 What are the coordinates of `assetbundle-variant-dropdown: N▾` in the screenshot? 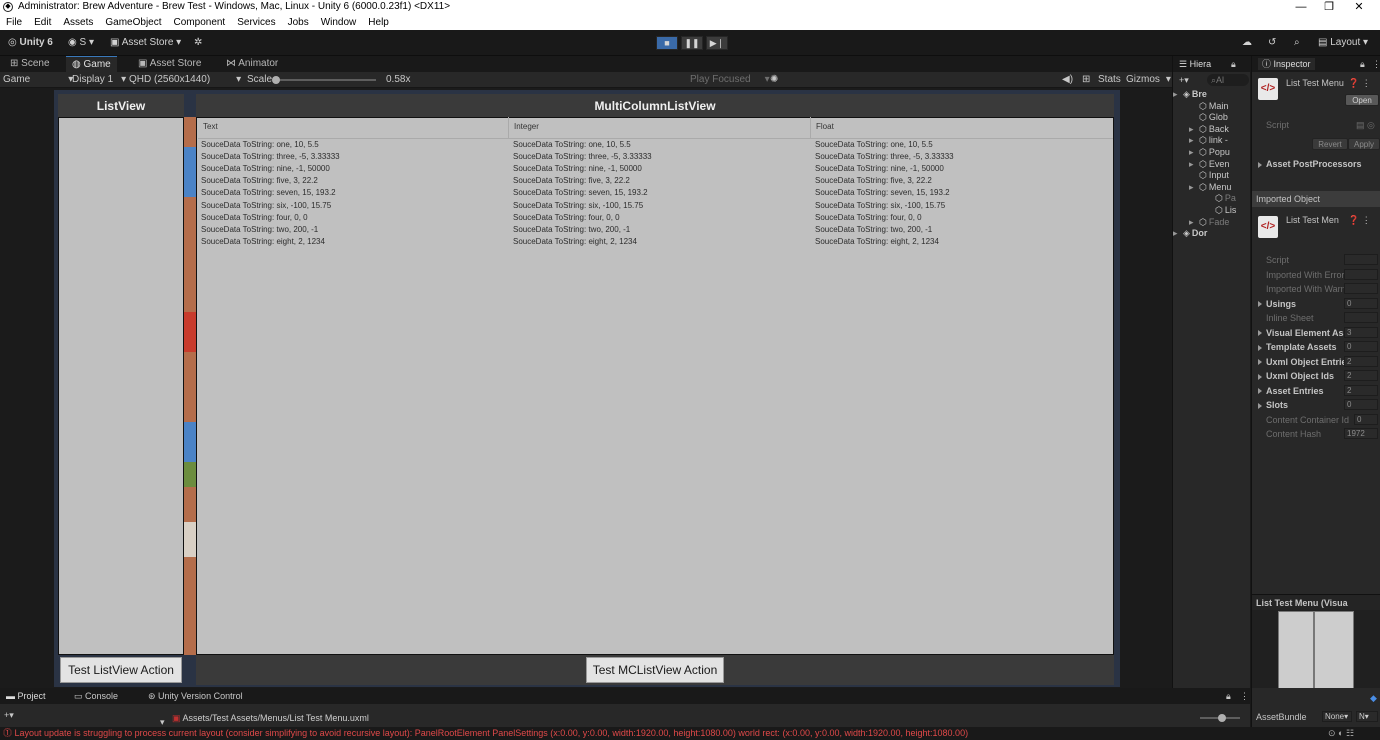 It's located at (1367, 716).